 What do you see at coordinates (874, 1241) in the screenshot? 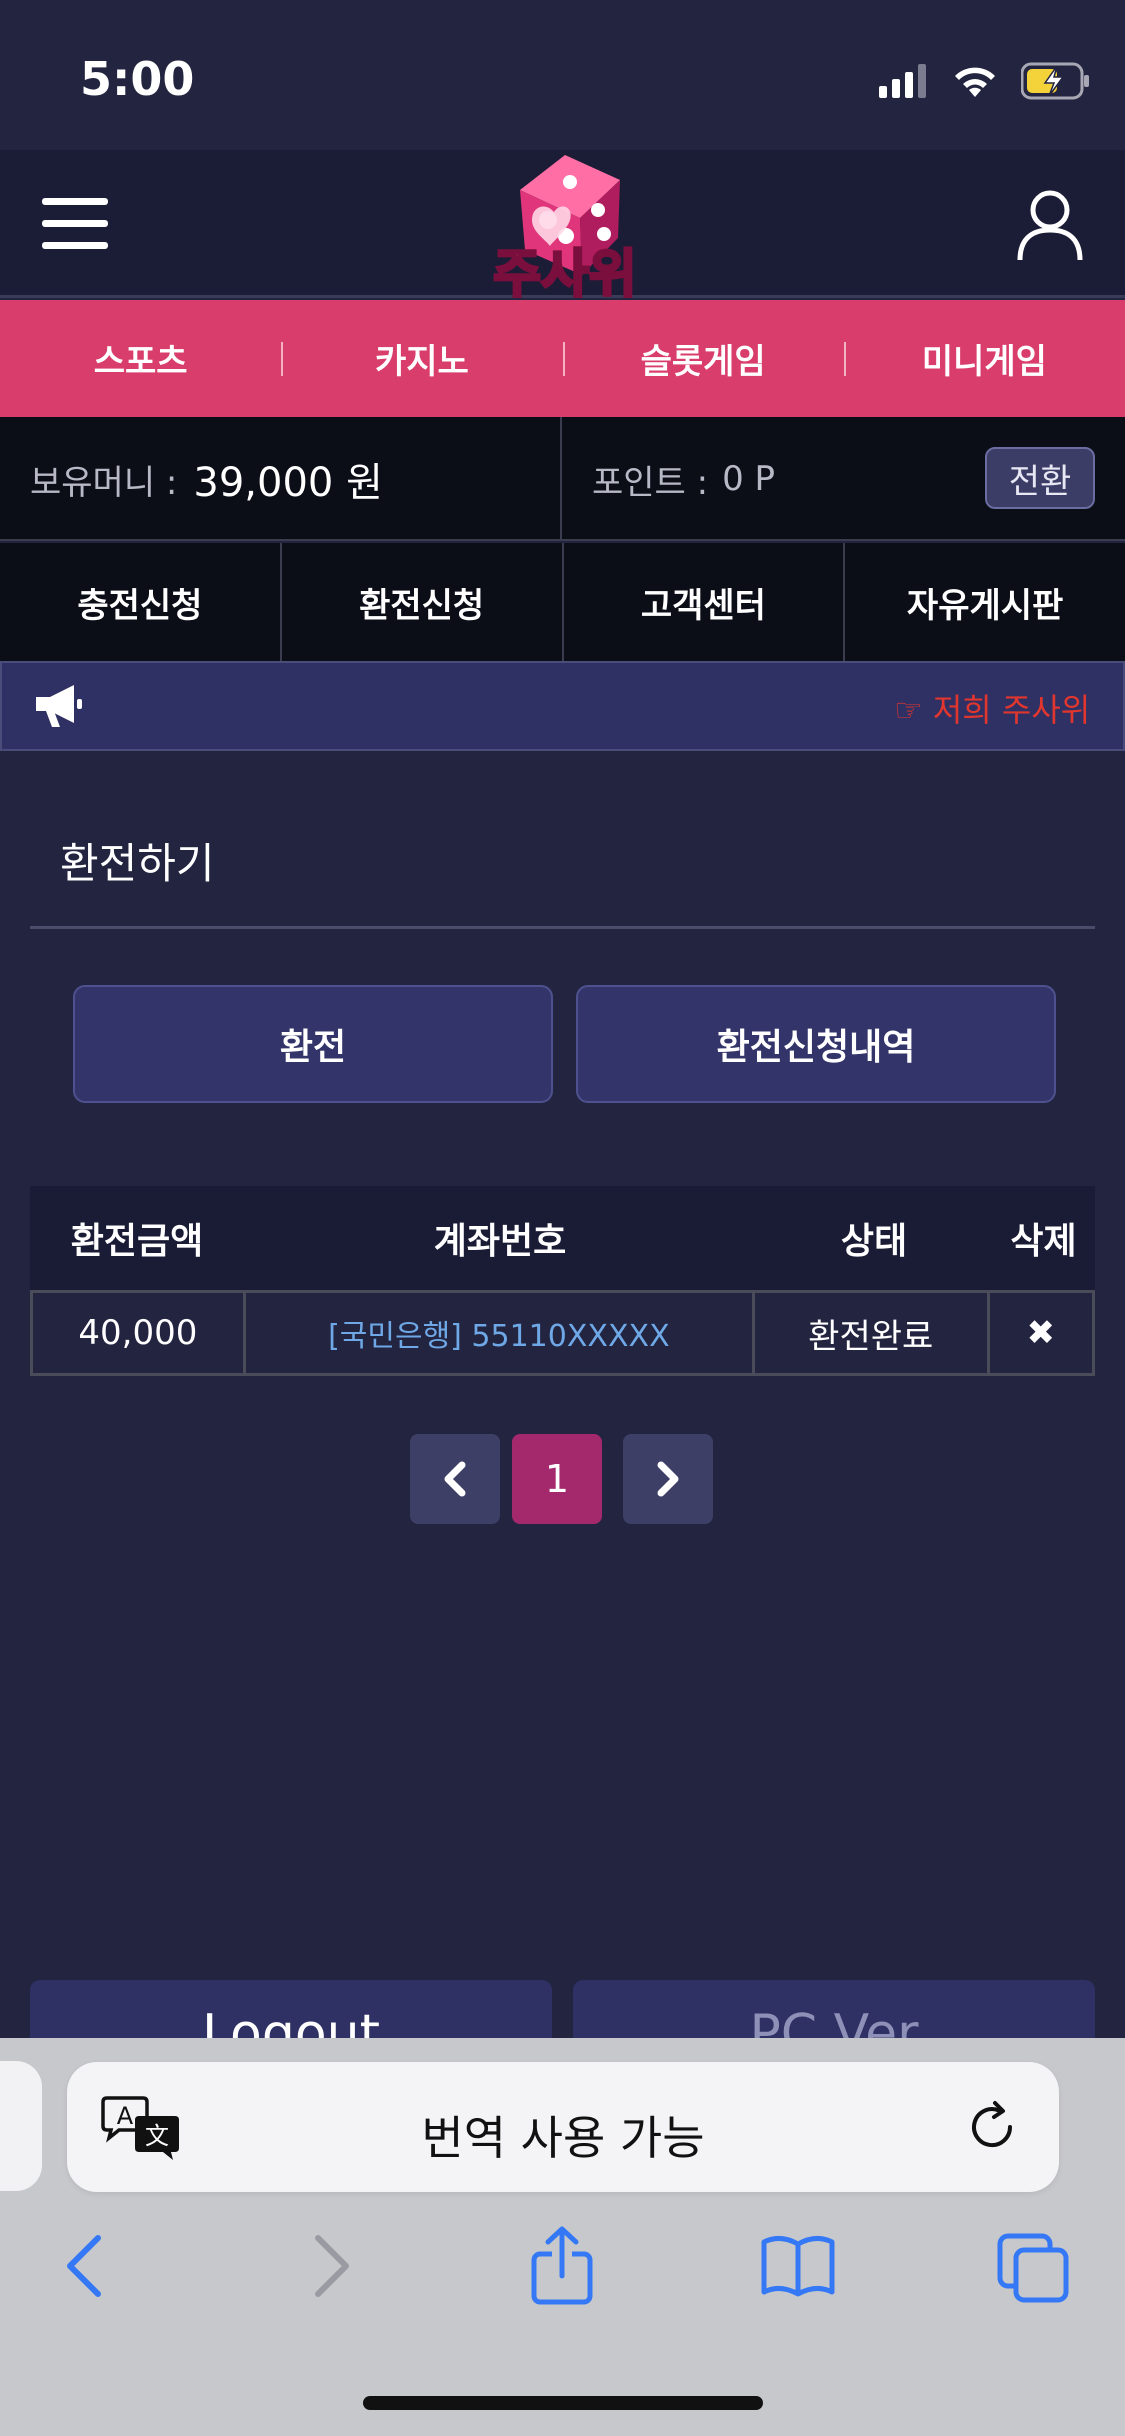
I see `column-header-status: 상태` at bounding box center [874, 1241].